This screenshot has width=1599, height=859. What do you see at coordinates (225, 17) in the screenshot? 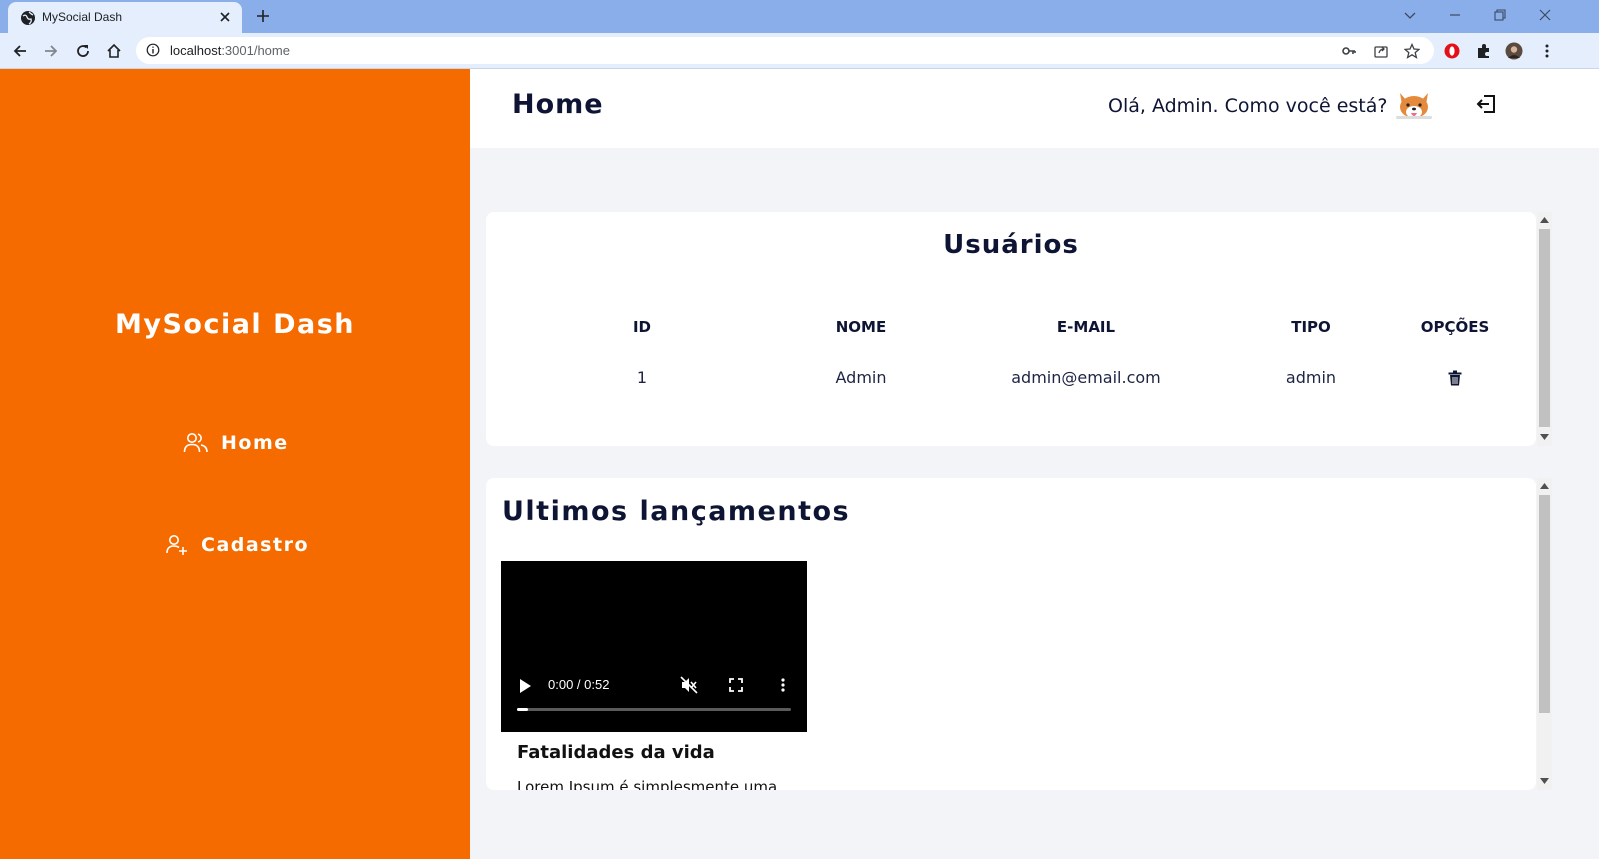
I see `close-tab-icon` at bounding box center [225, 17].